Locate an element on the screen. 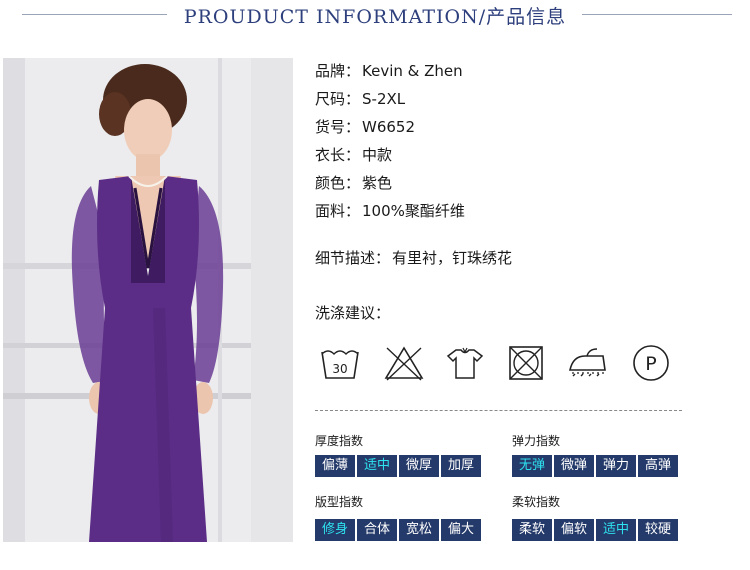  spec-label: 颜色： is located at coordinates (338, 183).